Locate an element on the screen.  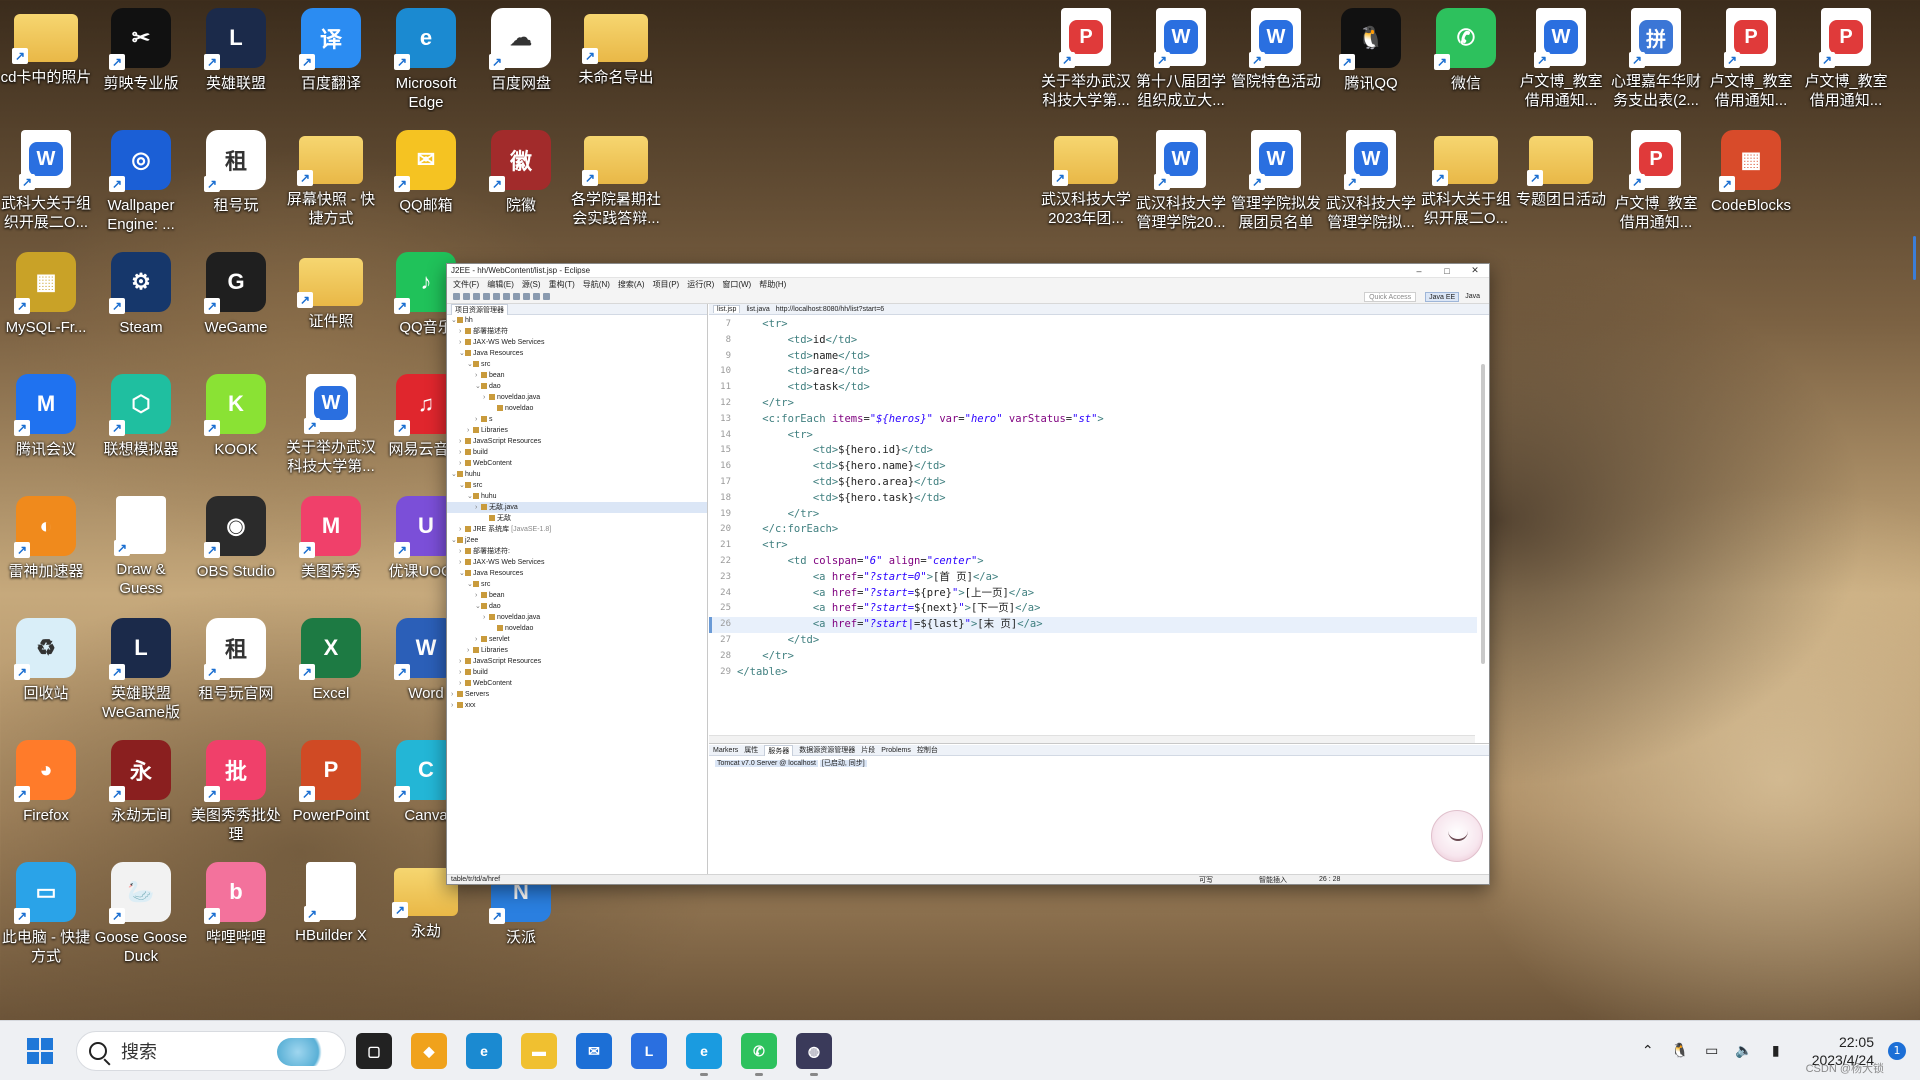
desktop-icon: 徽 ↗ 院徽 is located at coordinates (521, 182).